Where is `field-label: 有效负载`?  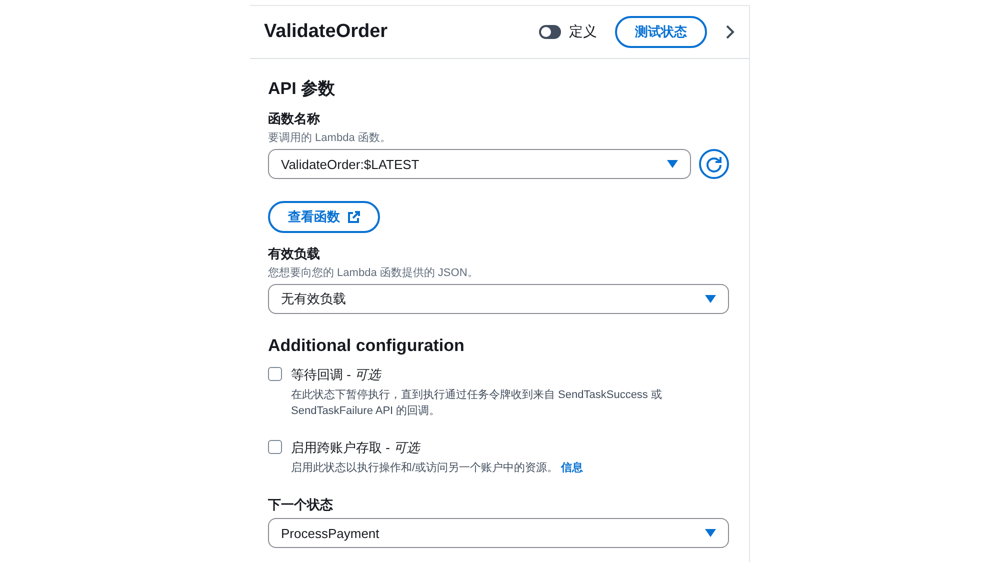
field-label: 有效负载 is located at coordinates (294, 254).